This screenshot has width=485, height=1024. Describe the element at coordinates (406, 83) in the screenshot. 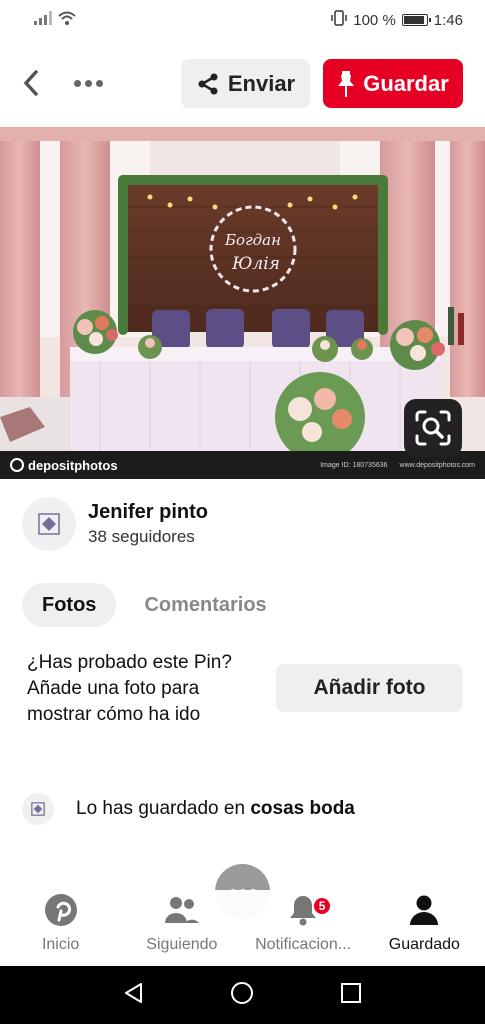

I see `save-label: Guardar` at that location.